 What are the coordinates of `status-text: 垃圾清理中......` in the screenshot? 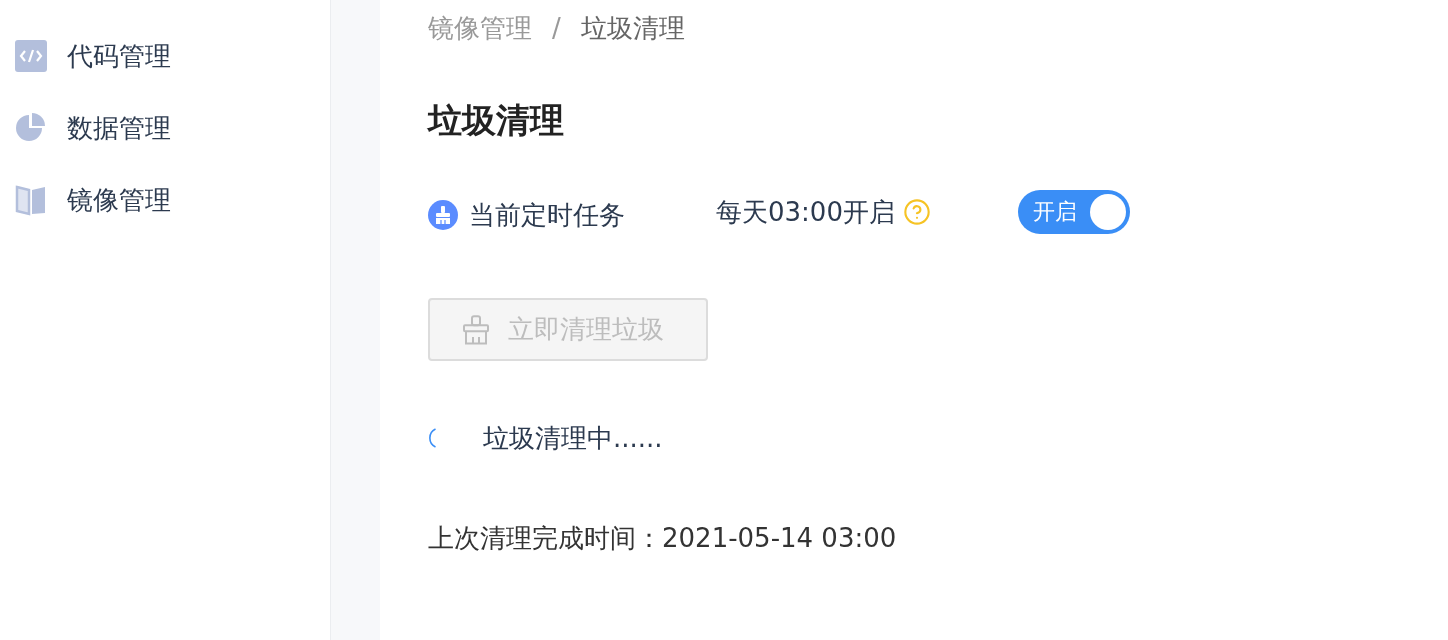 It's located at (573, 438).